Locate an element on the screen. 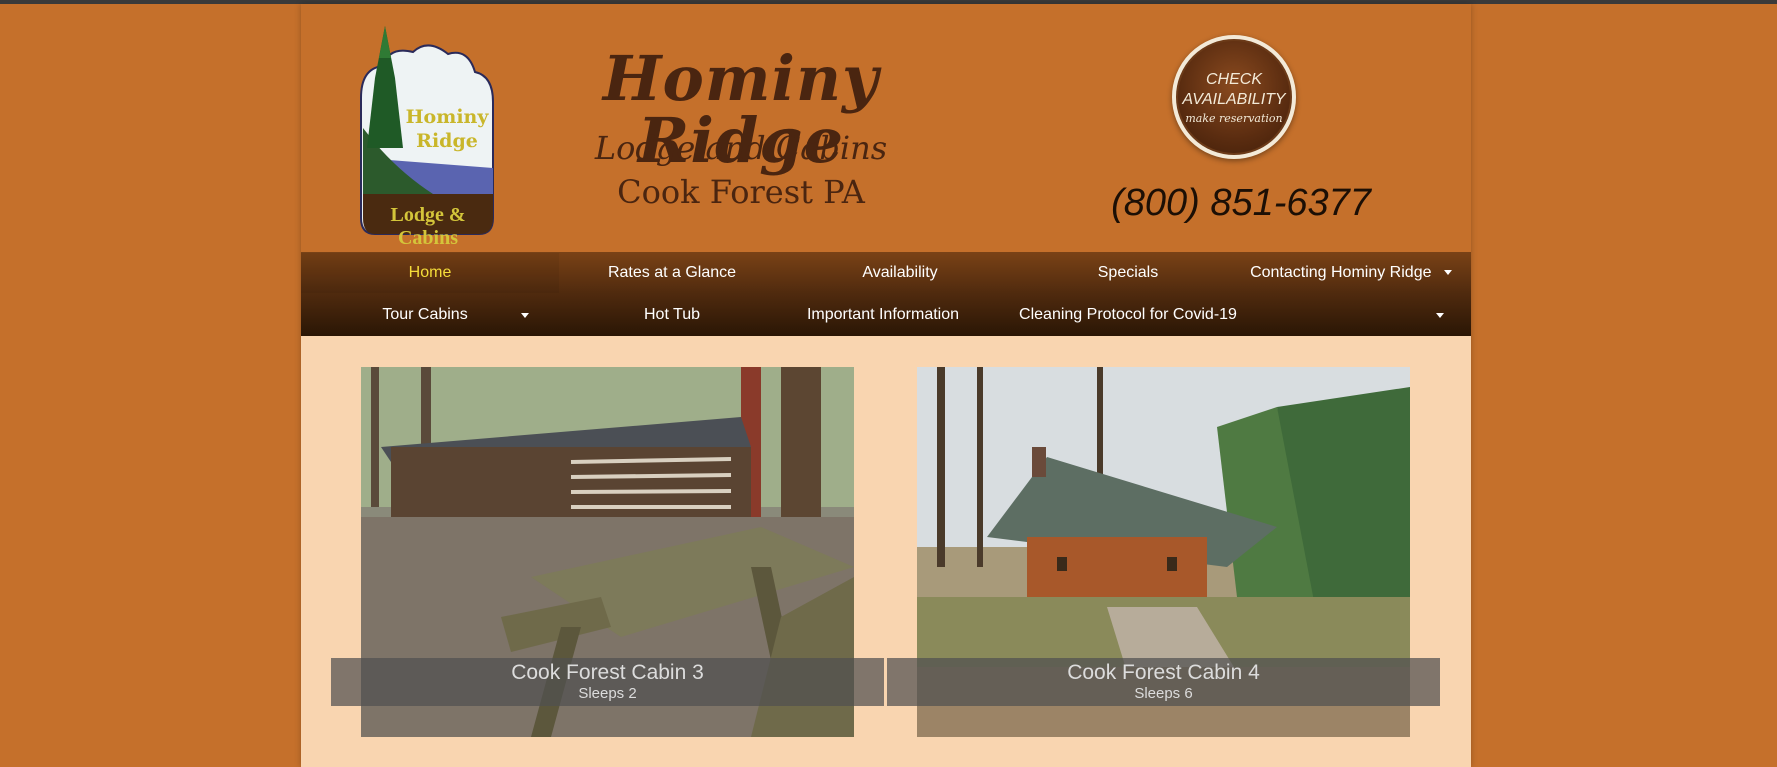  nav-hot-tub-label: Hot Tub is located at coordinates (672, 314).